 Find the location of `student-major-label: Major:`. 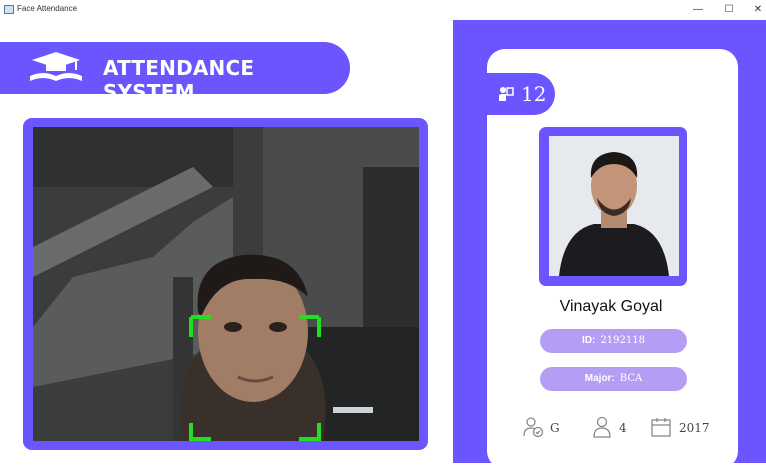

student-major-label: Major: is located at coordinates (599, 378).